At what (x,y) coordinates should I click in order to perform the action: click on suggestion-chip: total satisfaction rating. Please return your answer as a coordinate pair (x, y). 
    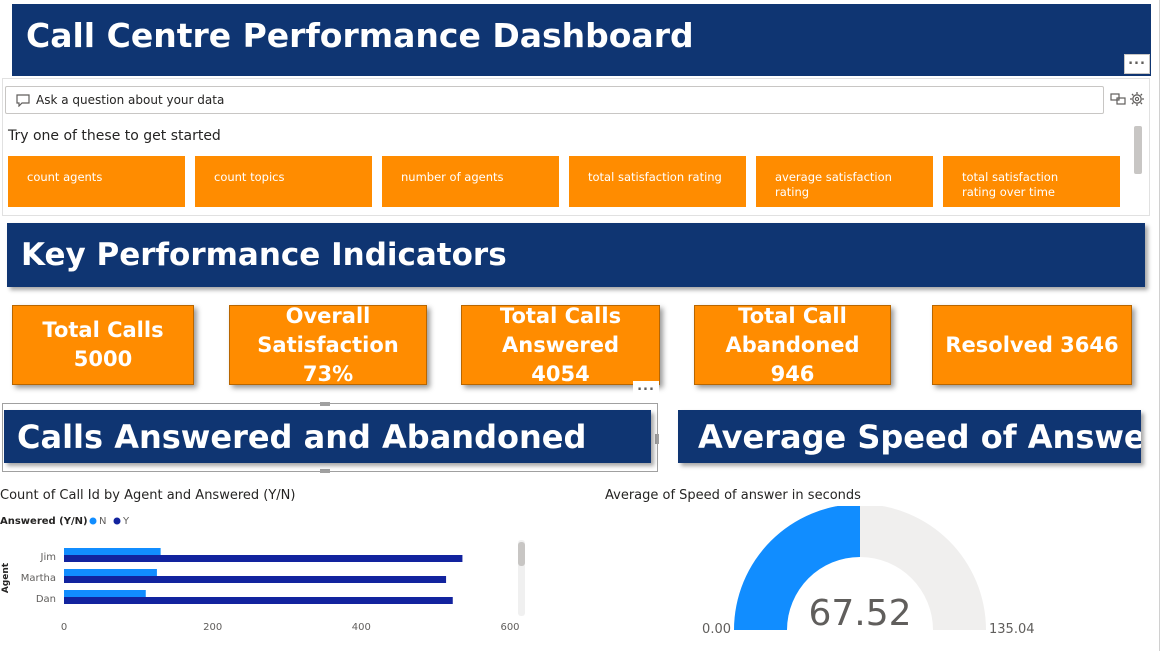
    Looking at the image, I should click on (657, 181).